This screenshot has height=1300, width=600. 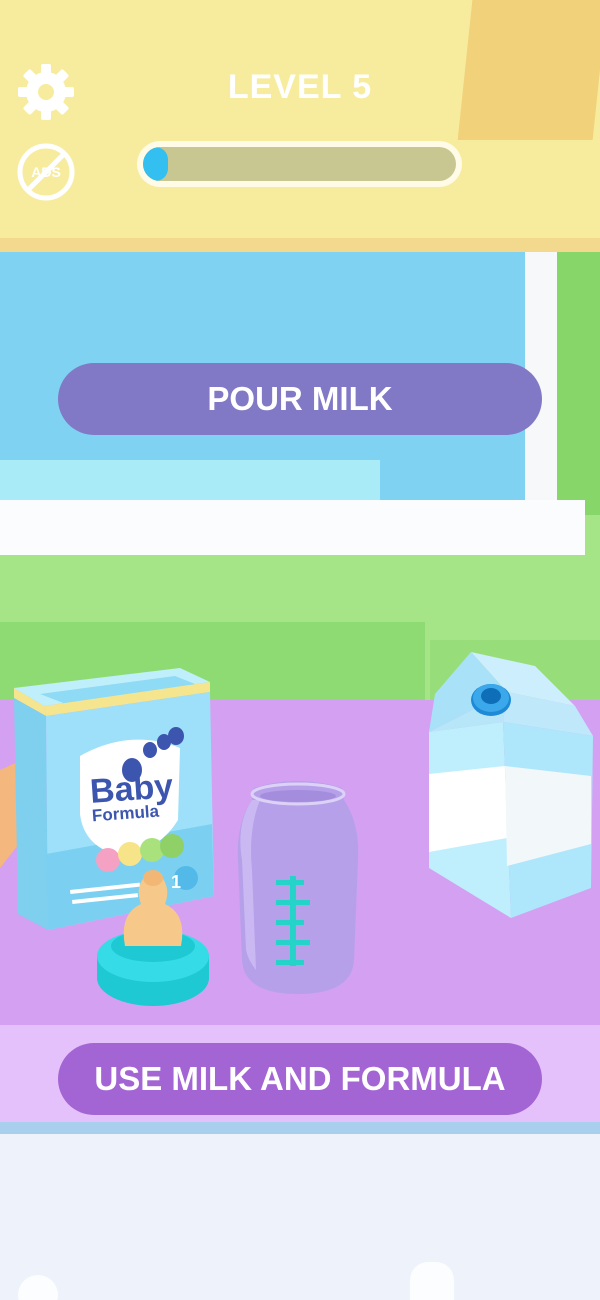 I want to click on background-wall-right, so click(x=577, y=380).